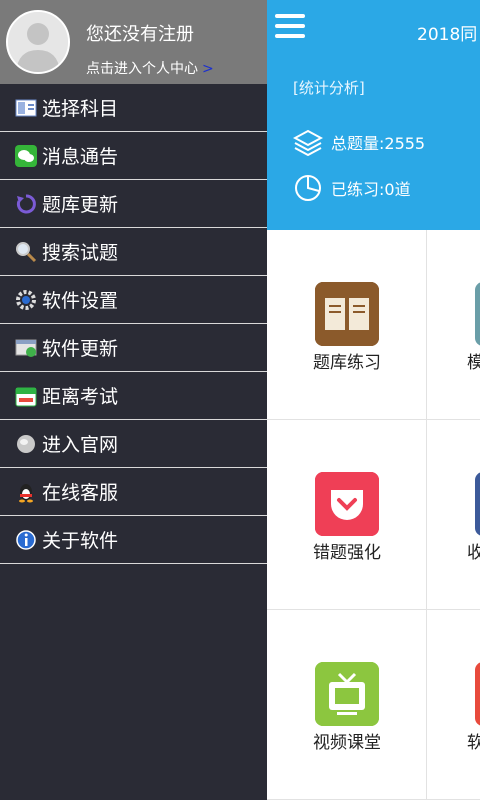 The width and height of the screenshot is (480, 800). What do you see at coordinates (26, 108) in the screenshot?
I see `book-select-icon` at bounding box center [26, 108].